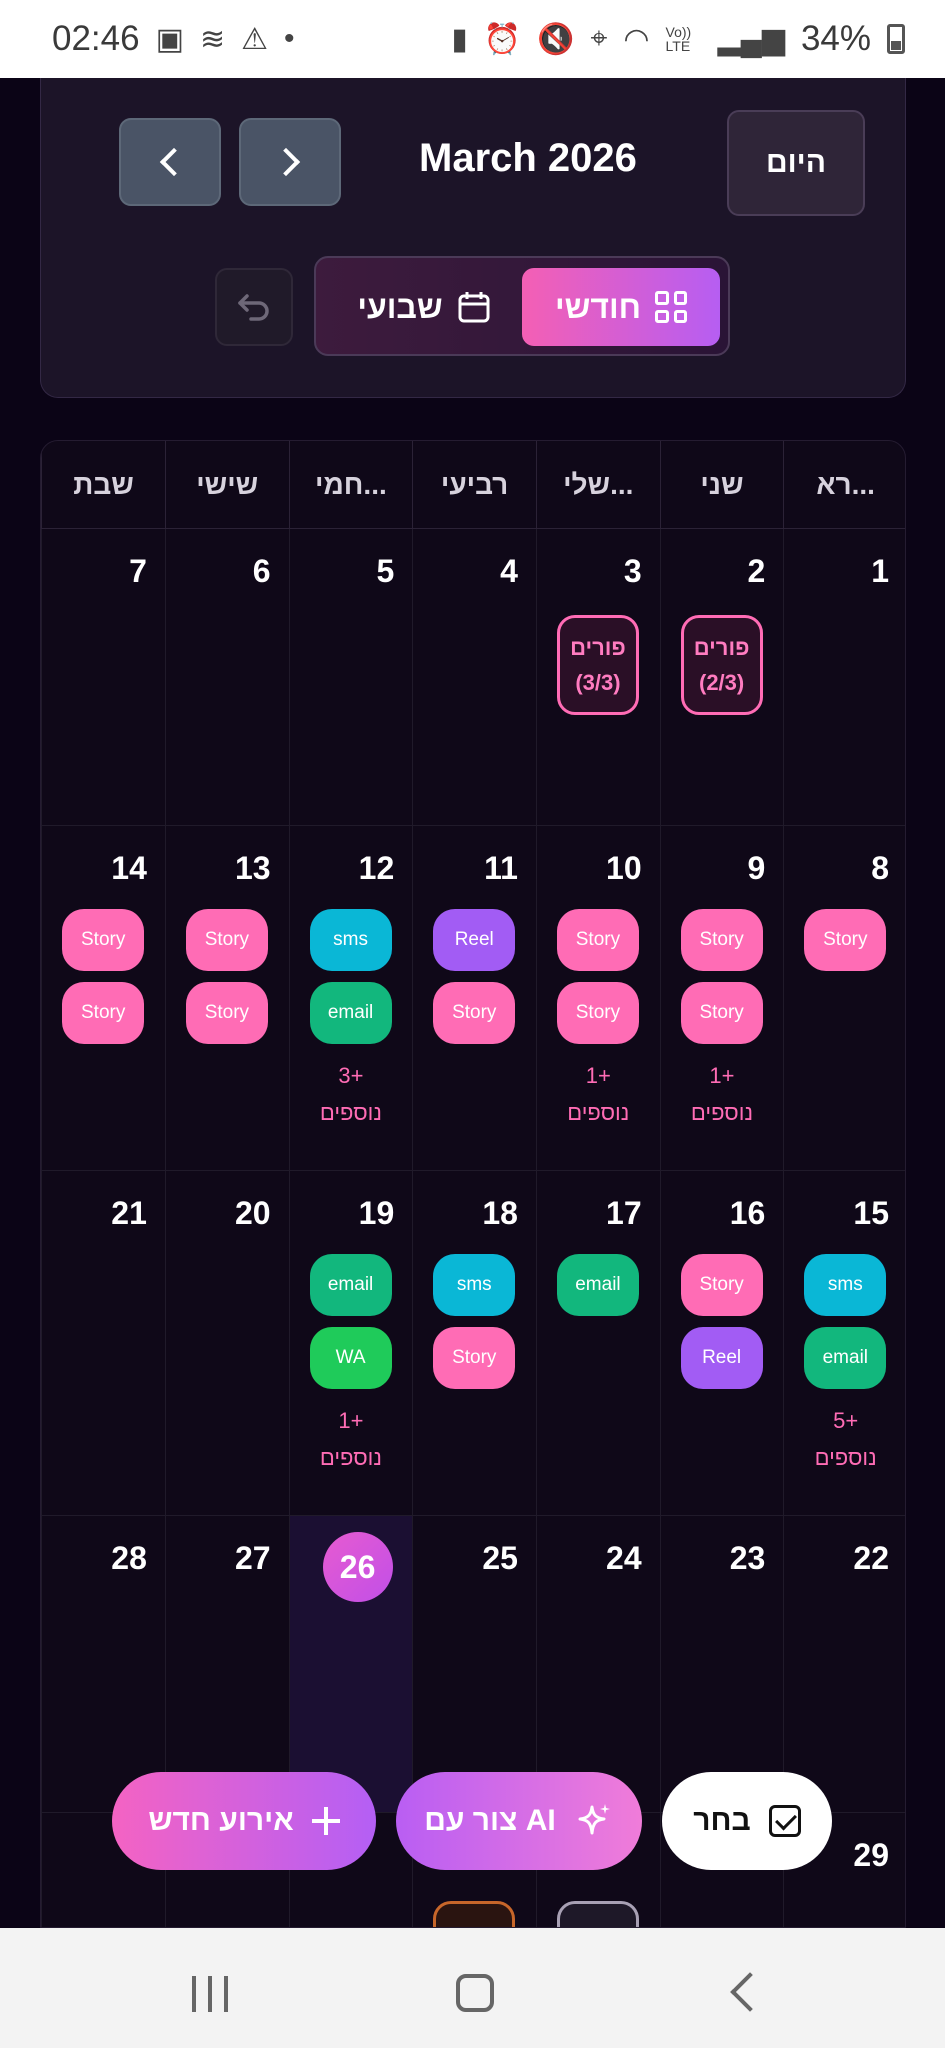 The height and width of the screenshot is (2048, 945). What do you see at coordinates (747, 1821) in the screenshot?
I see `select-button: בחר` at bounding box center [747, 1821].